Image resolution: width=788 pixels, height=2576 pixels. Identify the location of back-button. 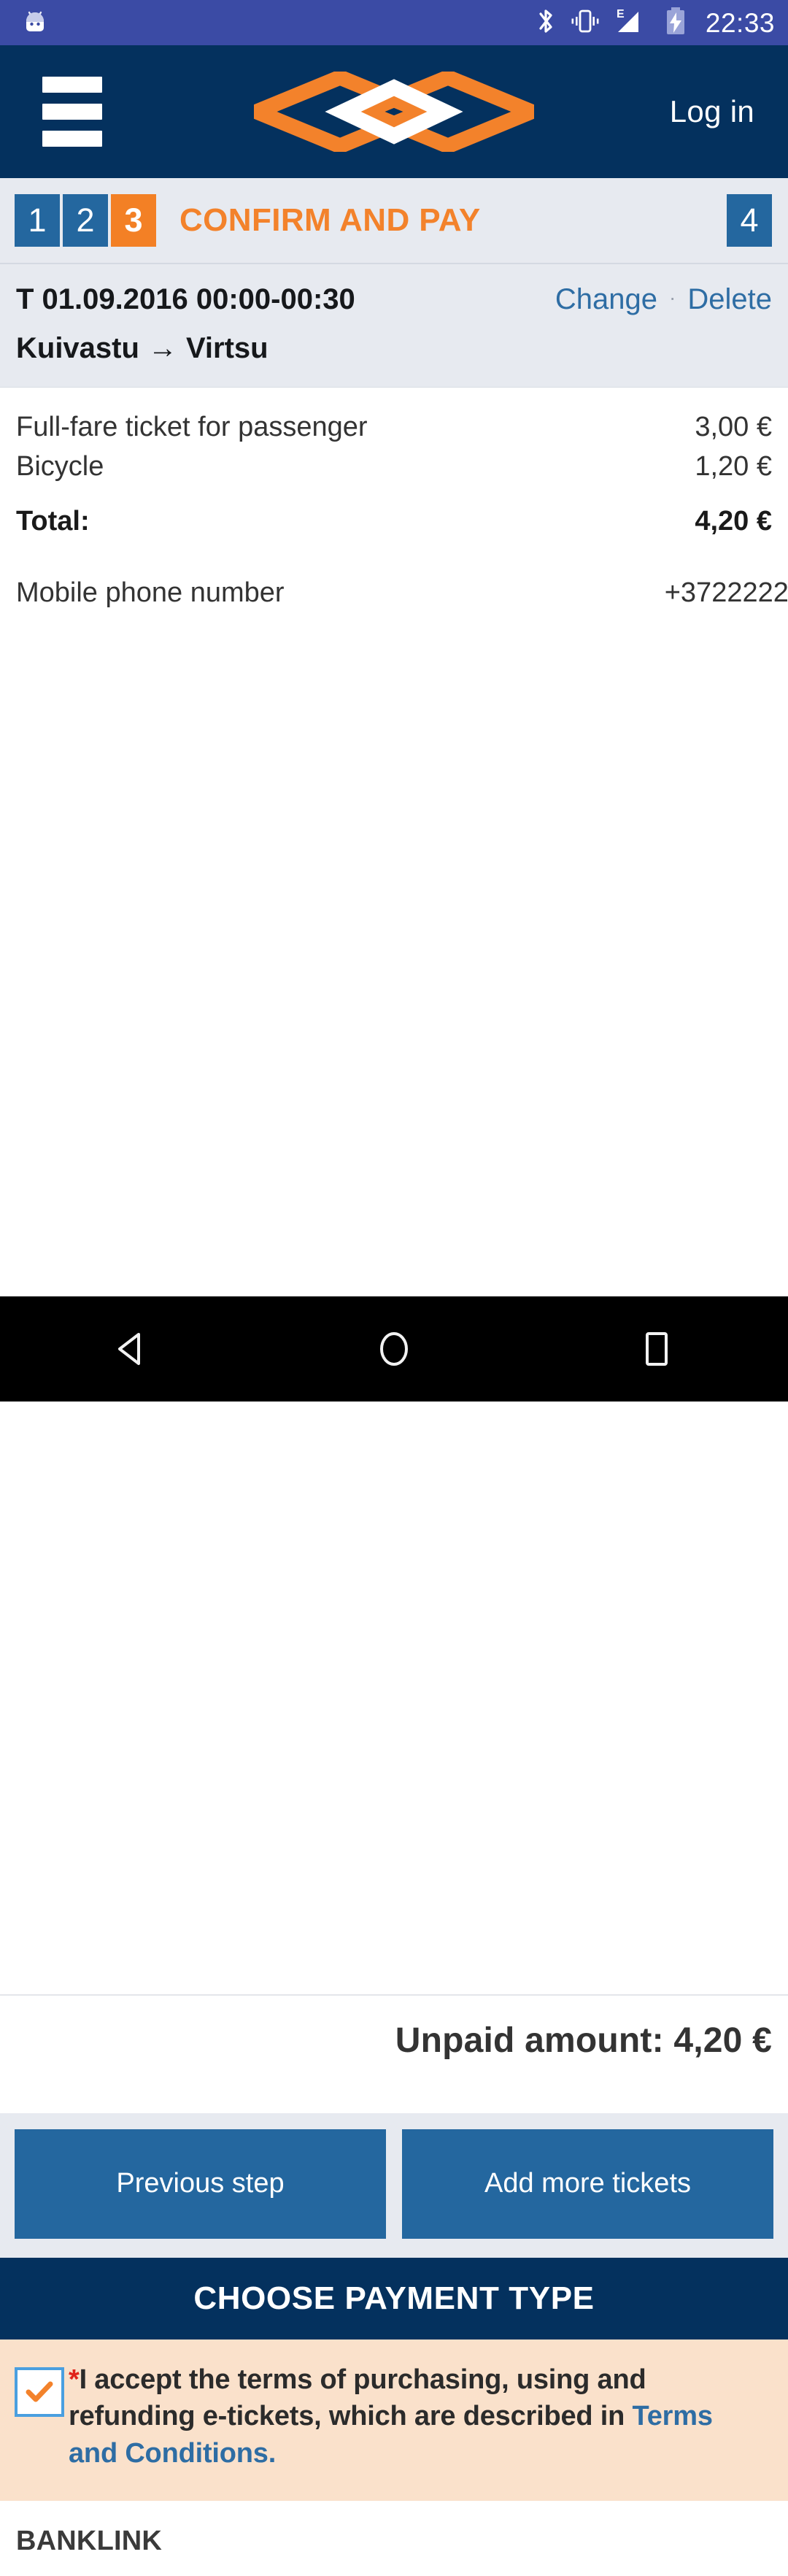
(131, 1349).